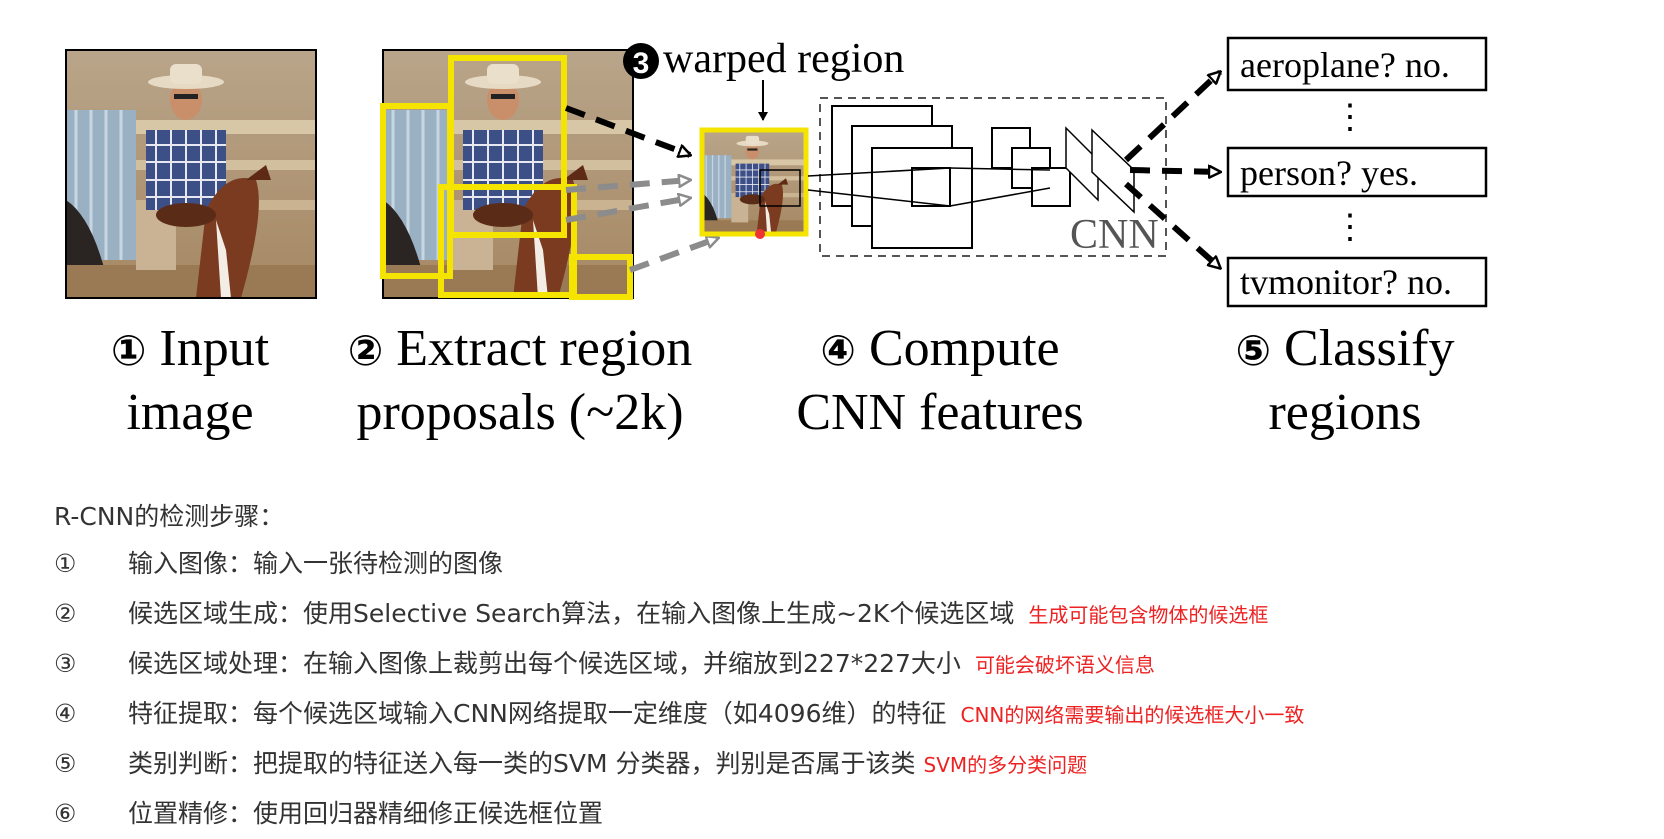  Describe the element at coordinates (544, 663) in the screenshot. I see `step-text: 候选区域处理：在输入图像上裁剪出每个候选区域，并缩放到227*227大小` at that location.